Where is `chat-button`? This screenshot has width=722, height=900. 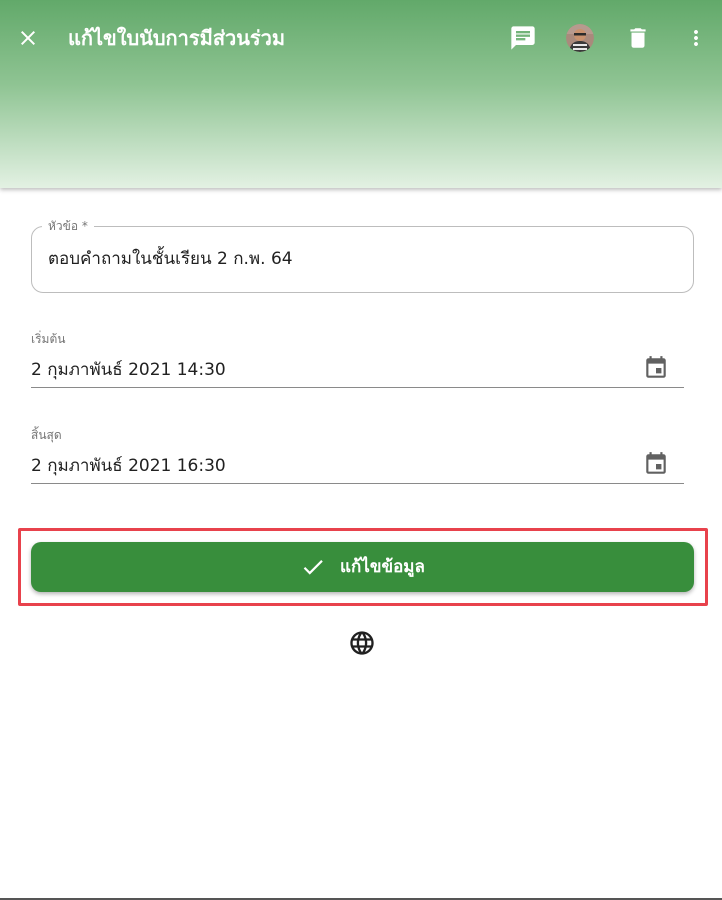 chat-button is located at coordinates (523, 38).